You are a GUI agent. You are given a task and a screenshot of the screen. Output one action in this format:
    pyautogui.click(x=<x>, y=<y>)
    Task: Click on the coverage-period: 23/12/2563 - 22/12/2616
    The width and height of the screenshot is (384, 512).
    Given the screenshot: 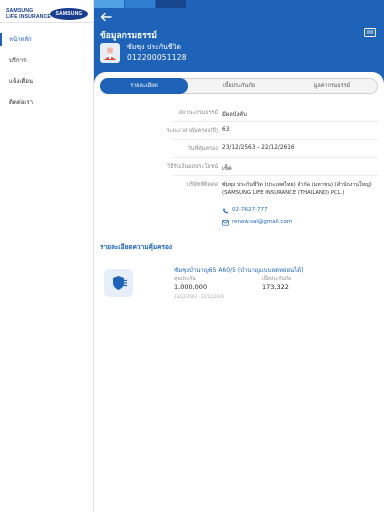 What is the action you would take?
    pyautogui.click(x=199, y=296)
    